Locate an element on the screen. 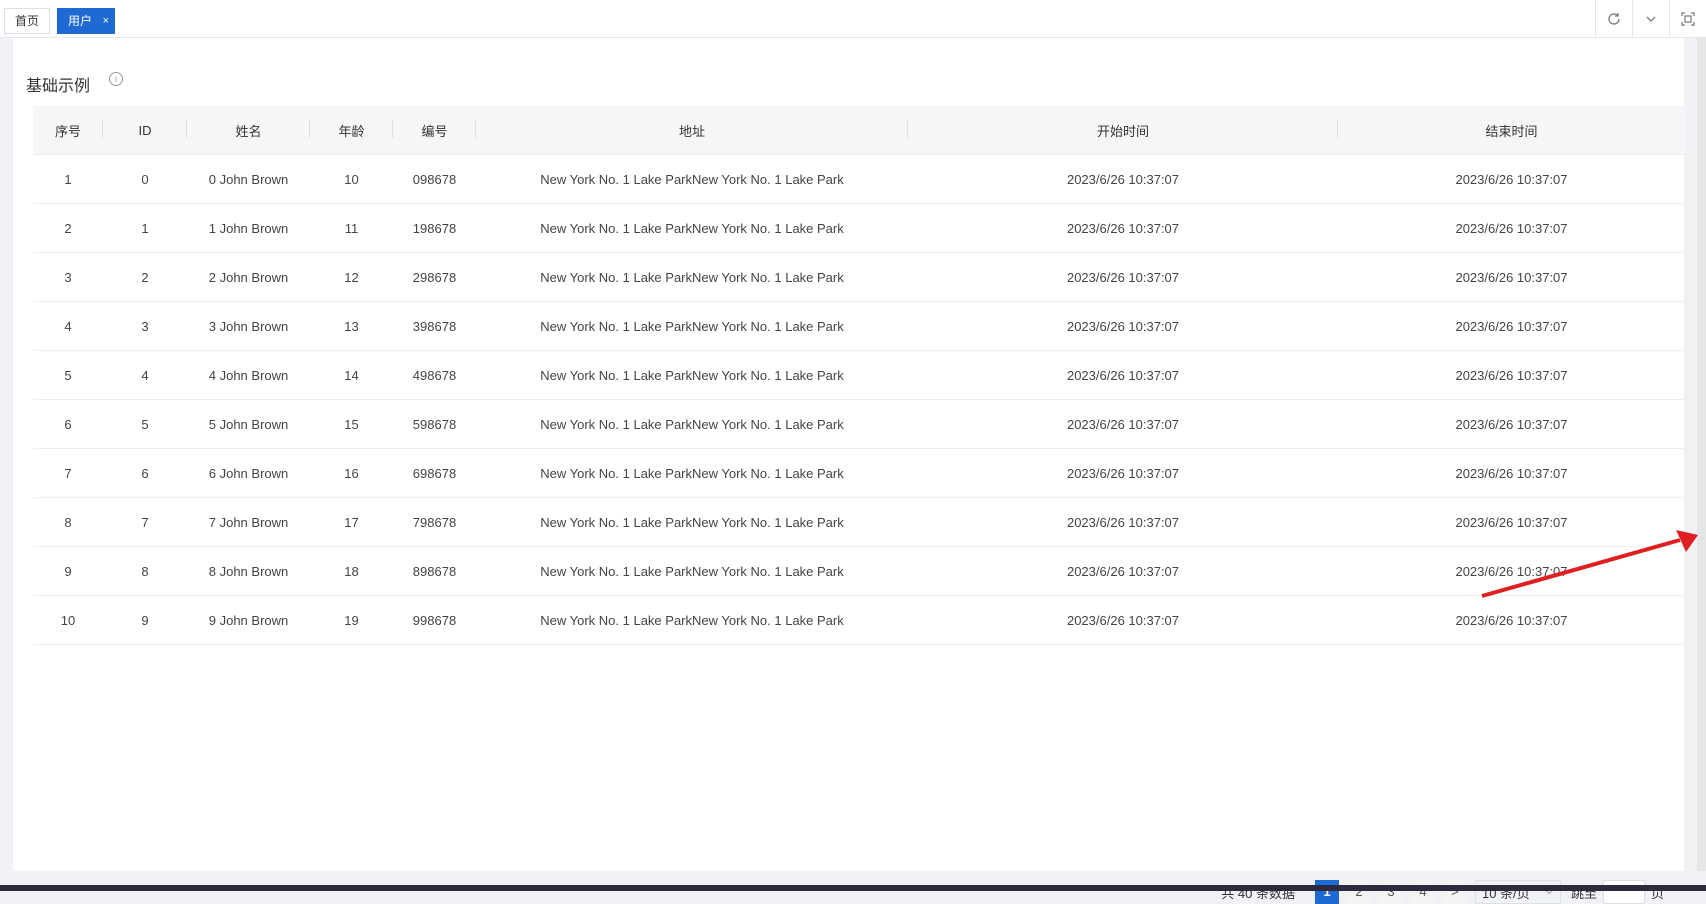 The height and width of the screenshot is (904, 1706). cell-code: 098678 is located at coordinates (434, 179).